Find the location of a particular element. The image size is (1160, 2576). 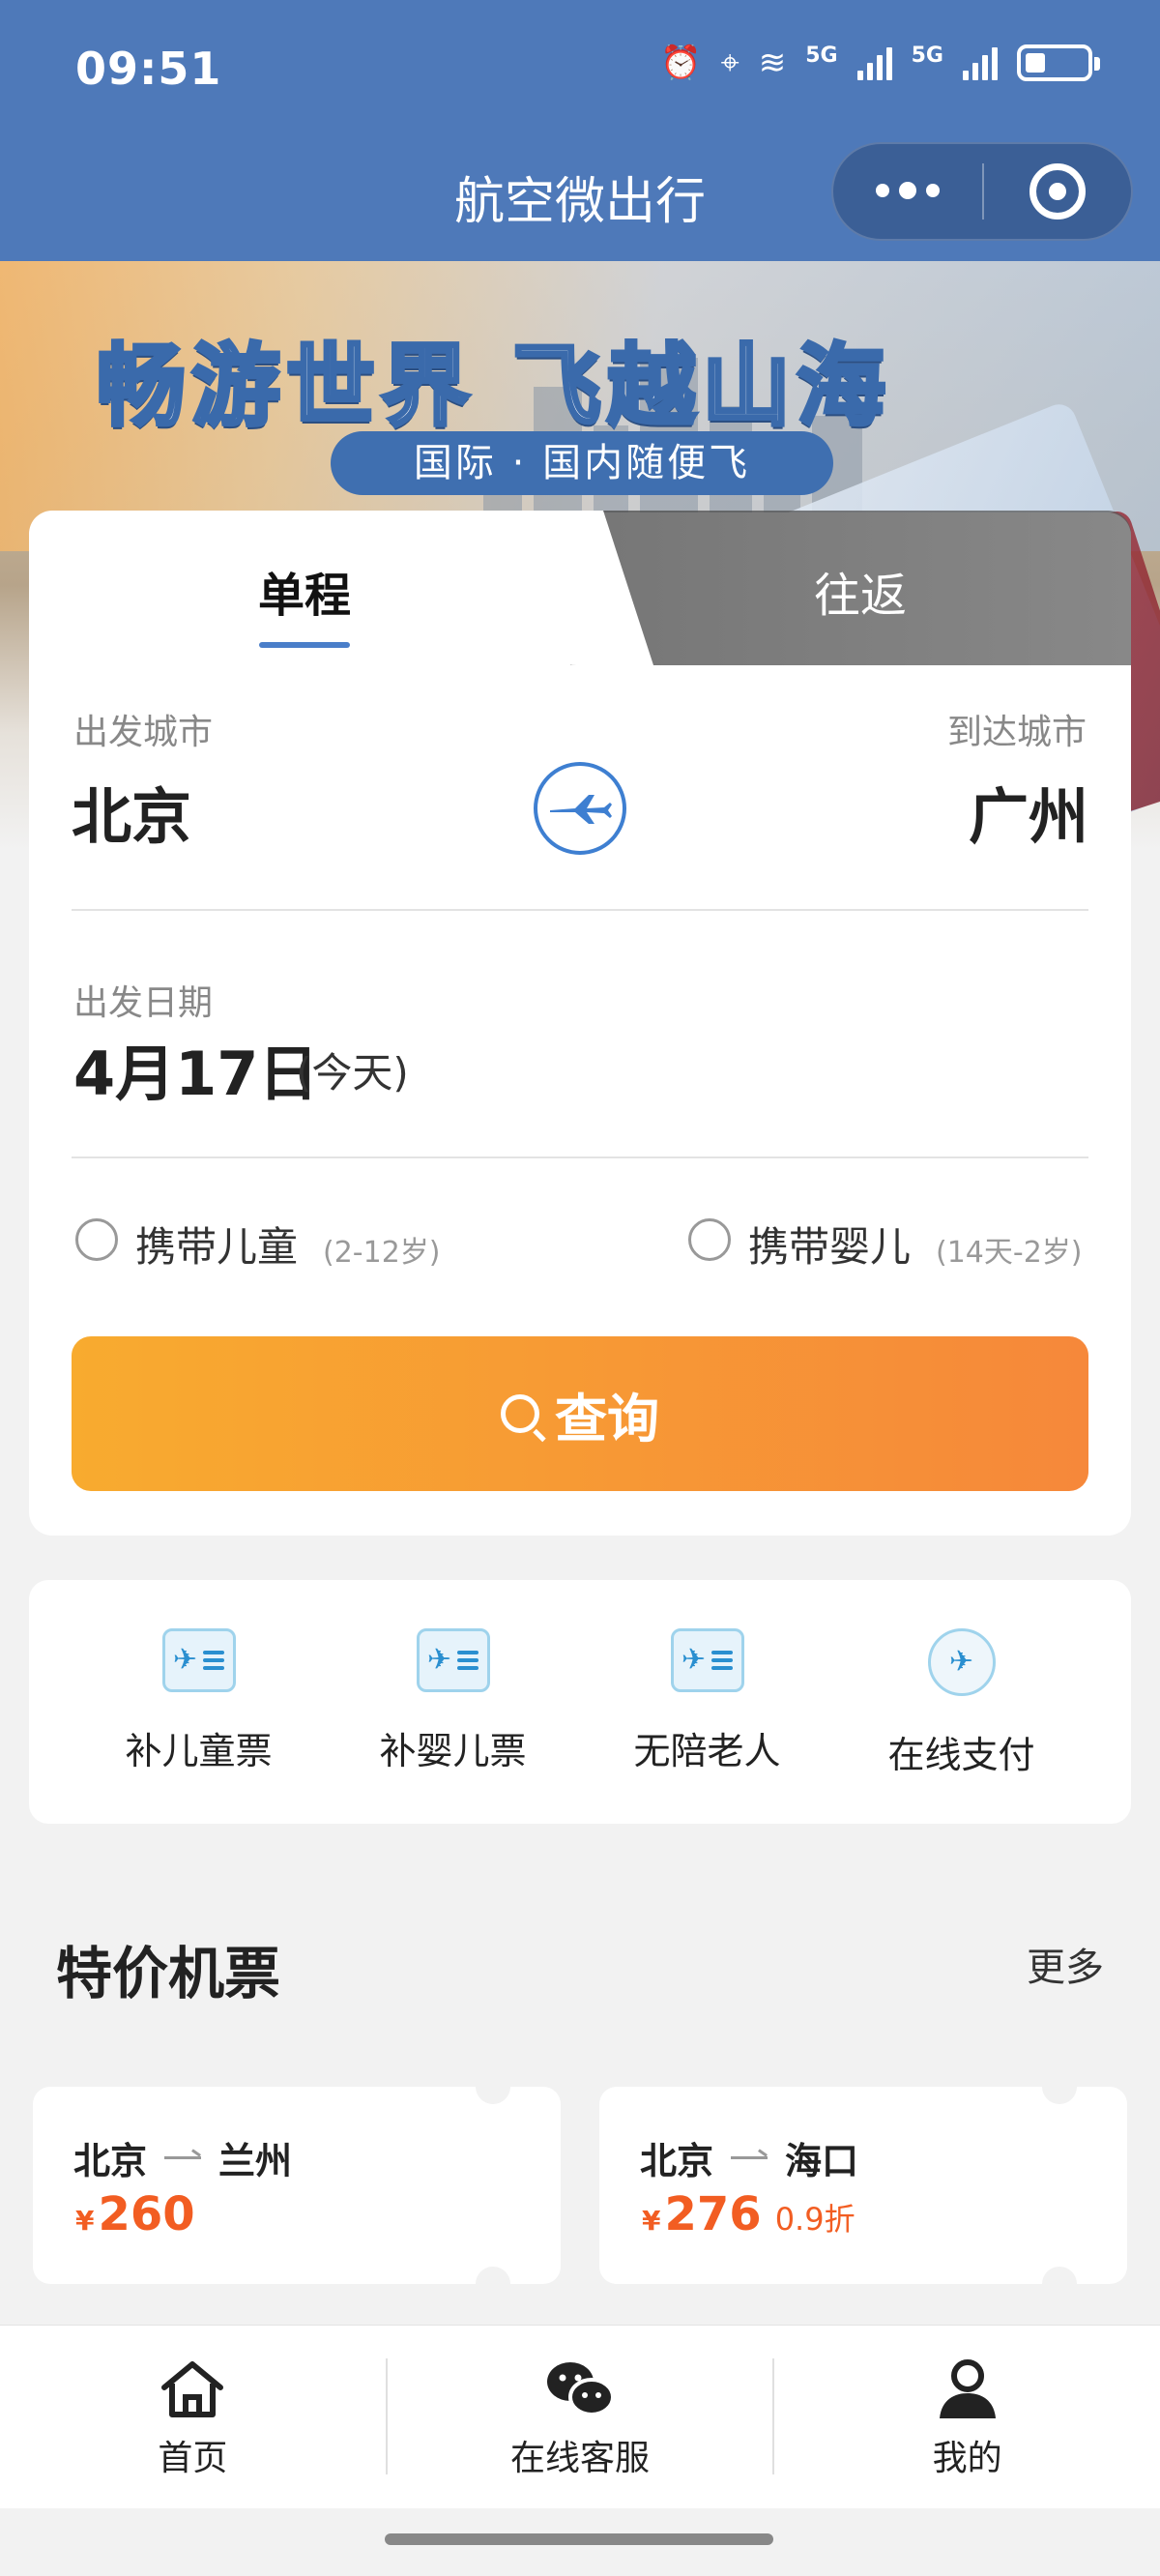

tab-label: 在线客服 is located at coordinates (580, 2458).